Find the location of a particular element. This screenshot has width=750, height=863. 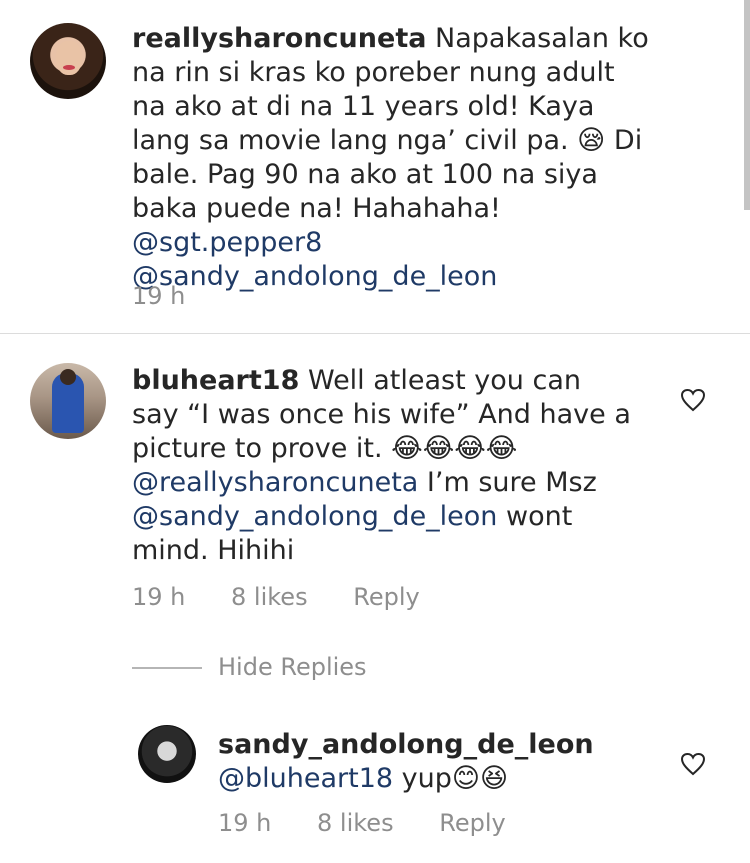

mention-link: @sgt.pepper8 is located at coordinates (227, 242).